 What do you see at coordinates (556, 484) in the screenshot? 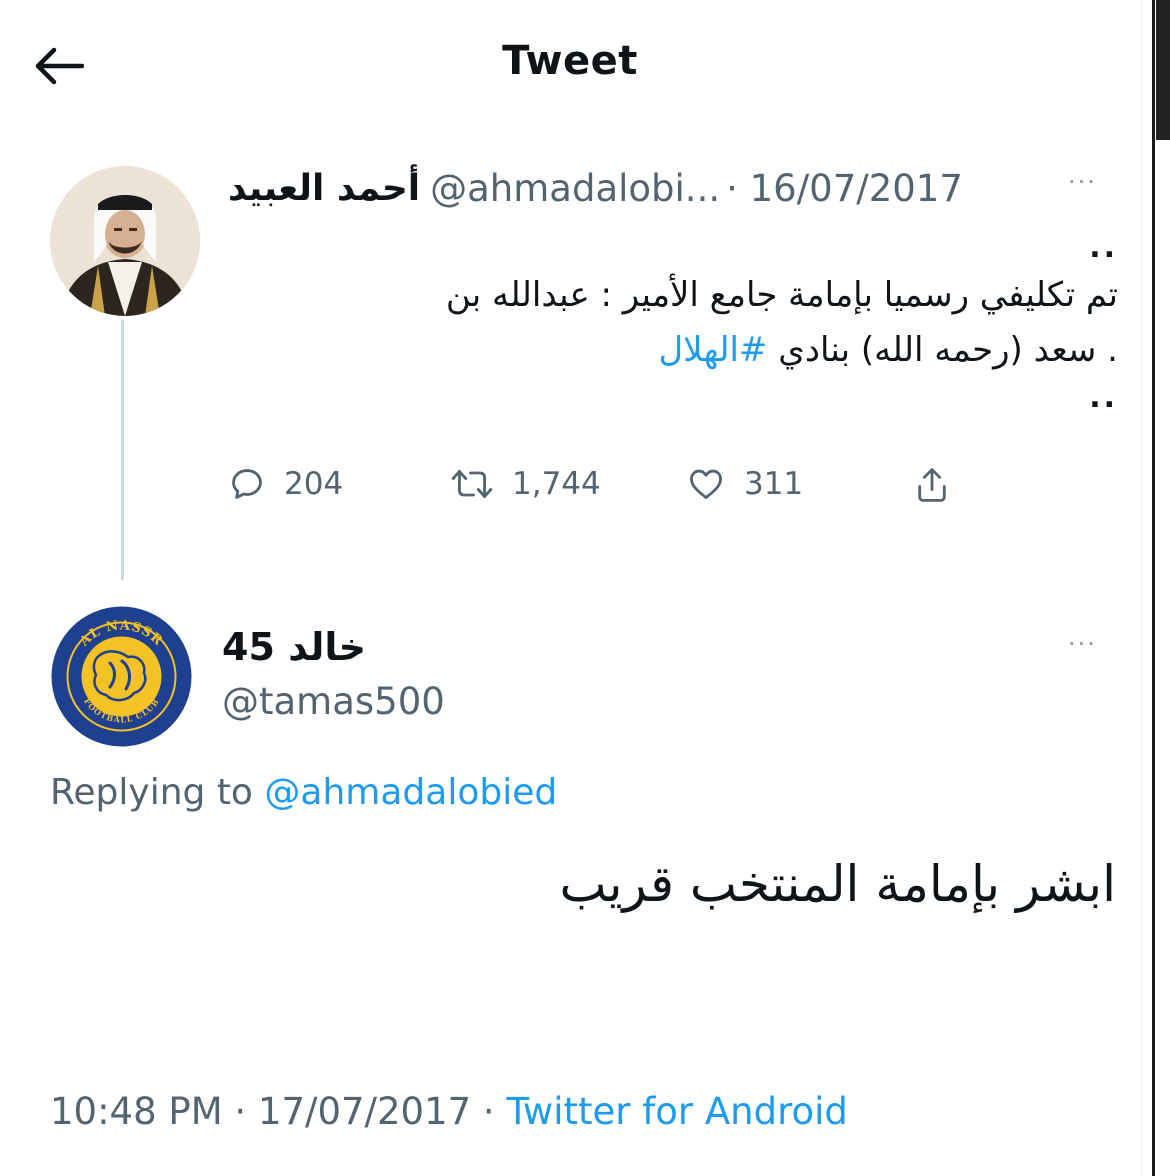
I see `retweet-count: 1,744` at bounding box center [556, 484].